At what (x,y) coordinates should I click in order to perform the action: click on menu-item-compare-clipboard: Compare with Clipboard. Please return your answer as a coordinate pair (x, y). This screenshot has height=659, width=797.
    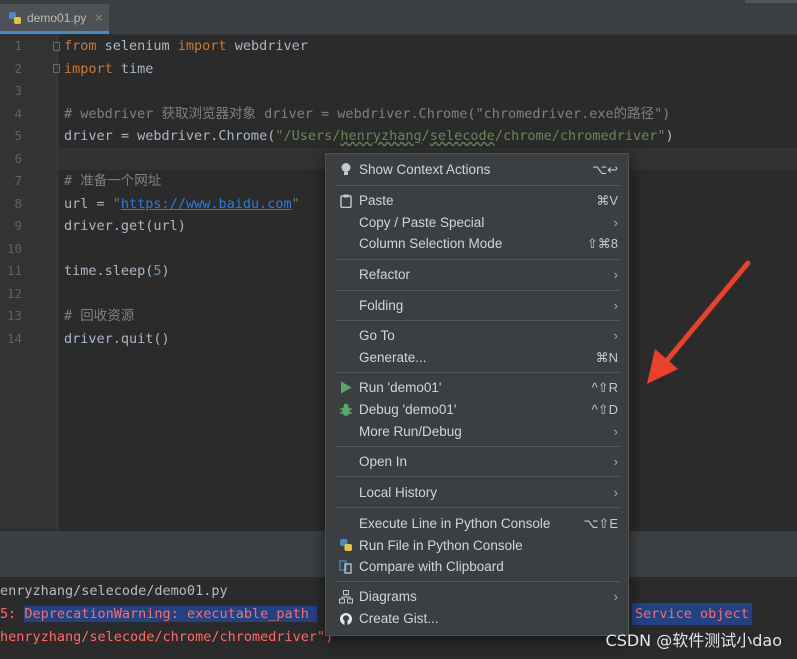
    Looking at the image, I should click on (477, 567).